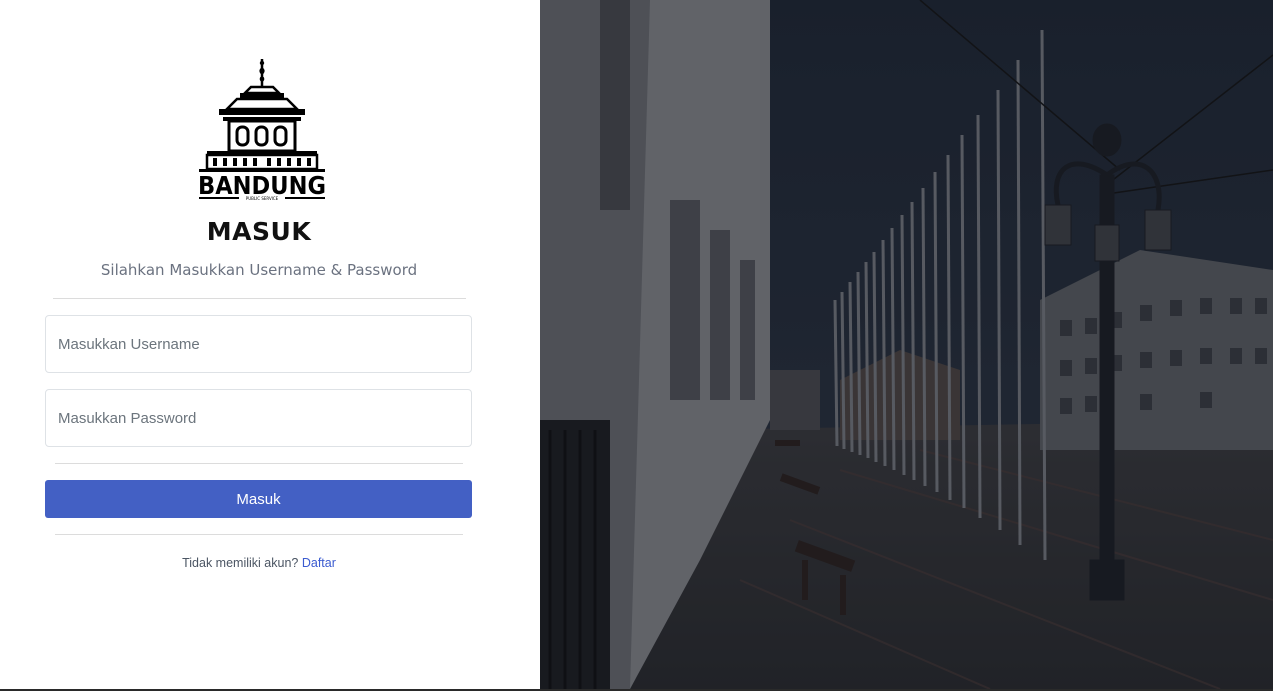 The height and width of the screenshot is (691, 1273). What do you see at coordinates (258, 344) in the screenshot?
I see `username-input` at bounding box center [258, 344].